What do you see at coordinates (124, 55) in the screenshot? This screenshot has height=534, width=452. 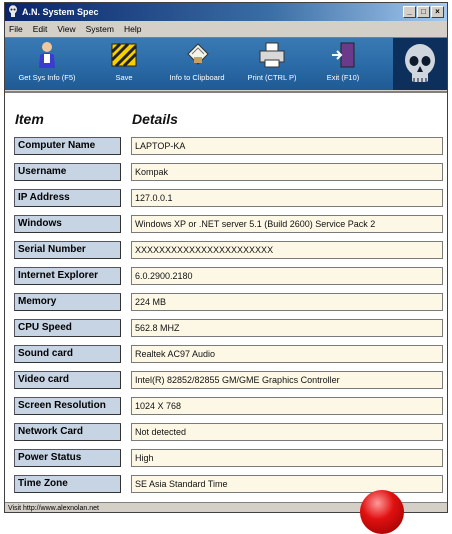 I see `save-icon` at bounding box center [124, 55].